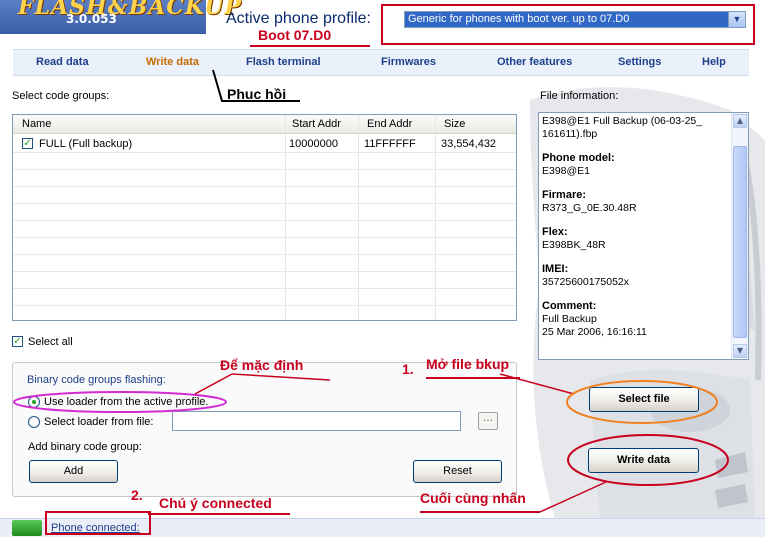  Describe the element at coordinates (27, 528) in the screenshot. I see `connection-led-icon` at that location.